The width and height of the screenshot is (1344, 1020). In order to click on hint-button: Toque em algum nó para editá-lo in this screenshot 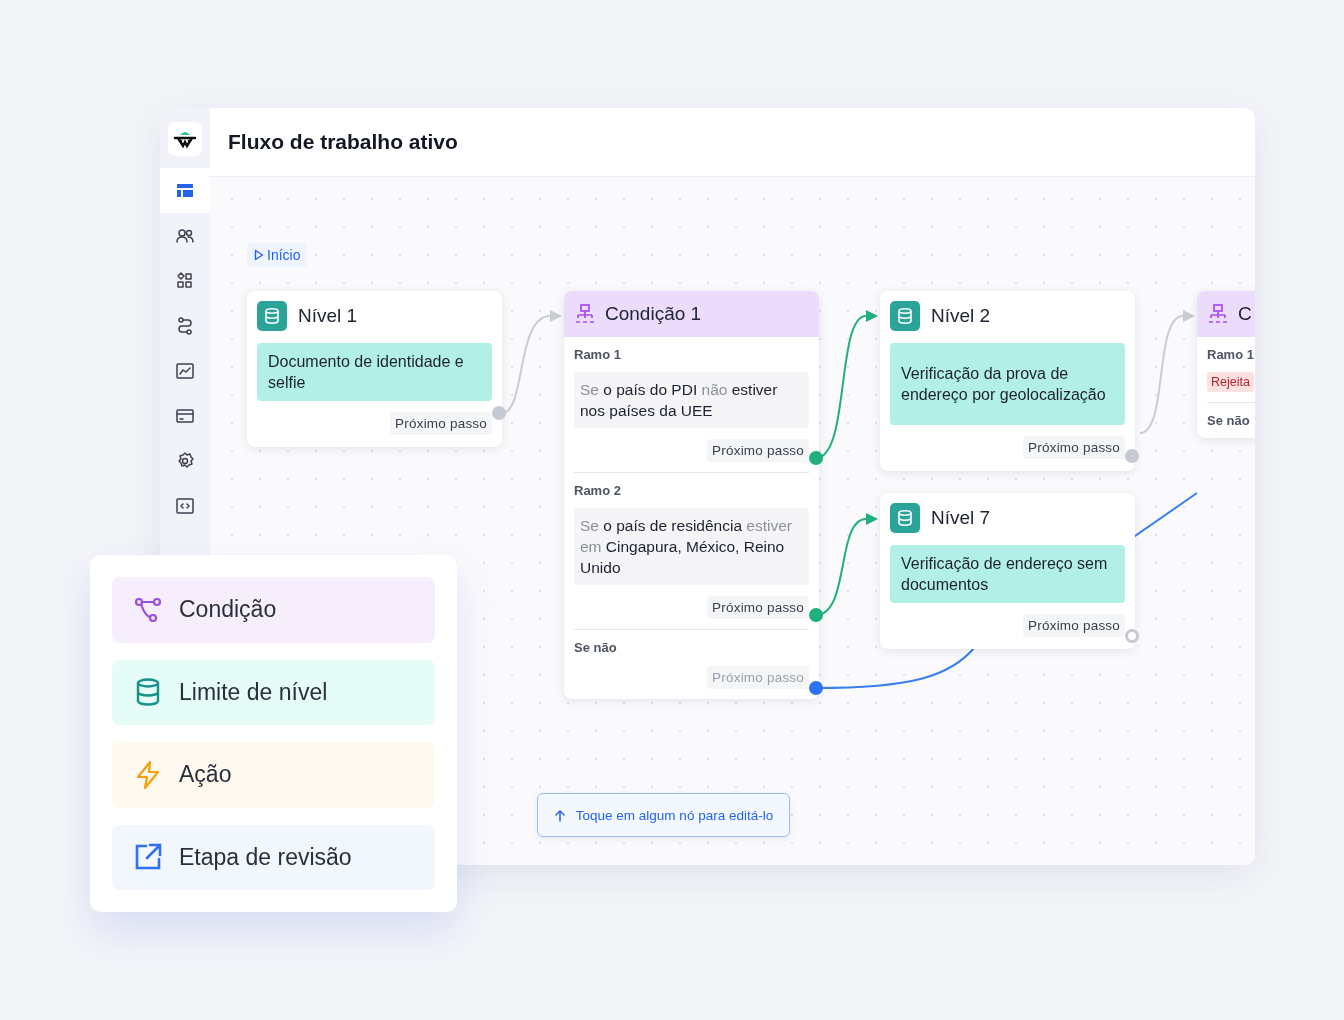, I will do `click(663, 815)`.